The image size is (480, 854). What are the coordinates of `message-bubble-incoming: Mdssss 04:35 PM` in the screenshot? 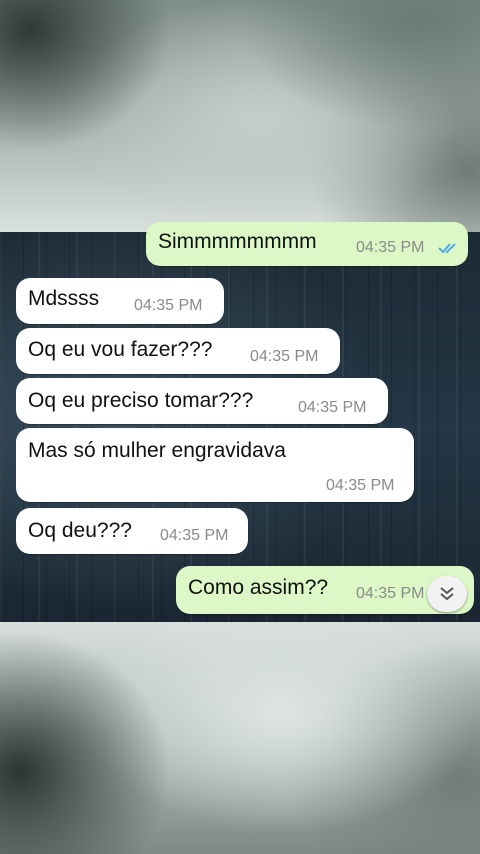 It's located at (120, 301).